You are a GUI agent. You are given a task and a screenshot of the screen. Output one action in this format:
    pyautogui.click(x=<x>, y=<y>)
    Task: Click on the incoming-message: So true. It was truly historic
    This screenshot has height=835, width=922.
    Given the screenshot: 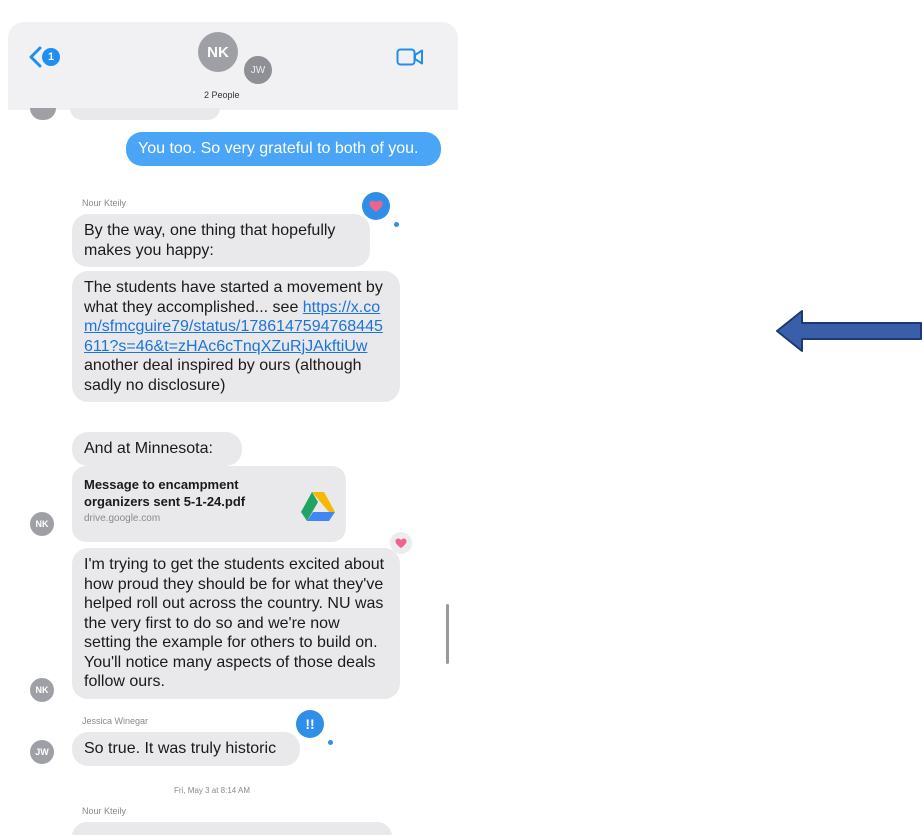 What is the action you would take?
    pyautogui.click(x=186, y=749)
    